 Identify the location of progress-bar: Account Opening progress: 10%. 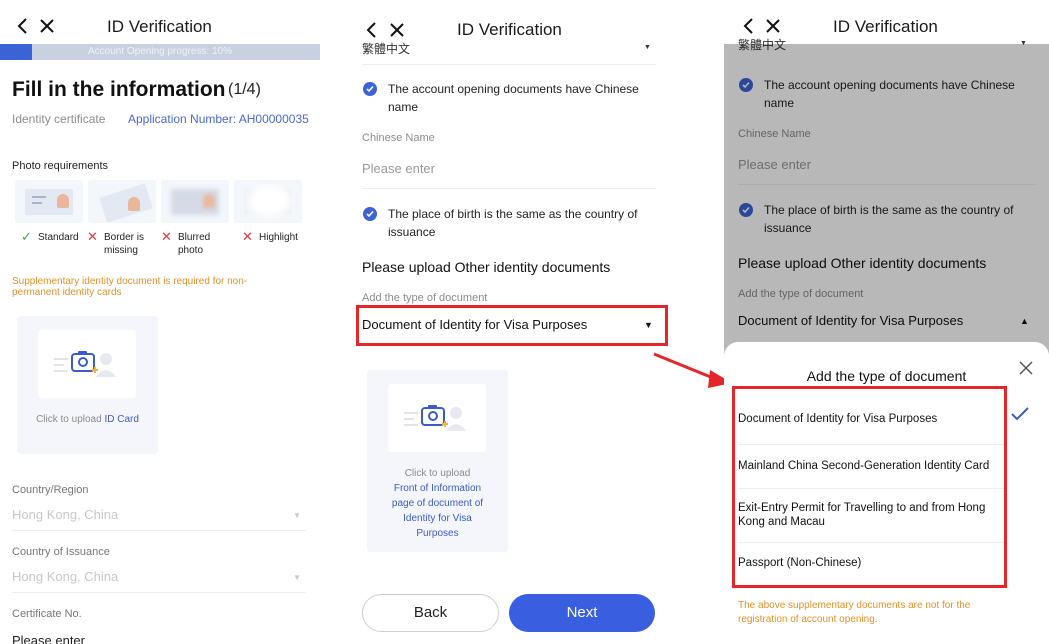
(160, 52).